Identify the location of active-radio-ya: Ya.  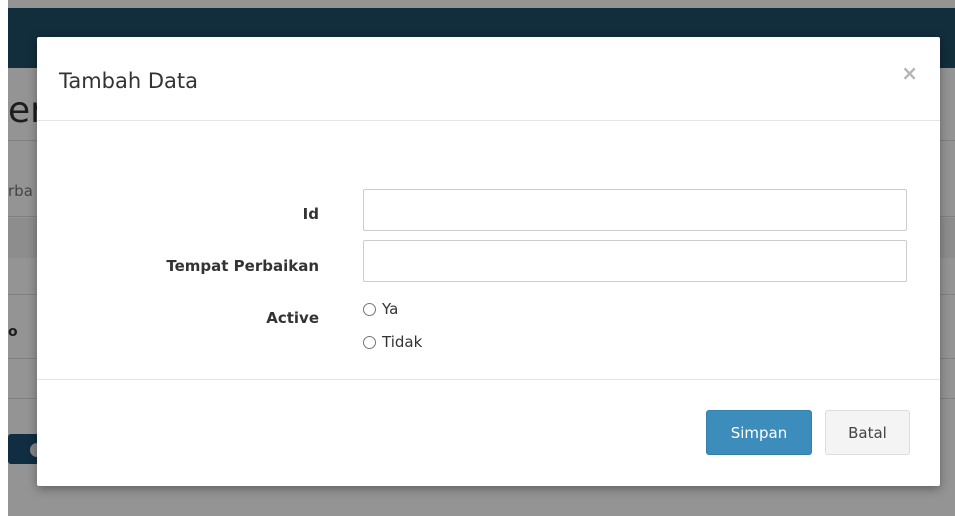
(380, 309).